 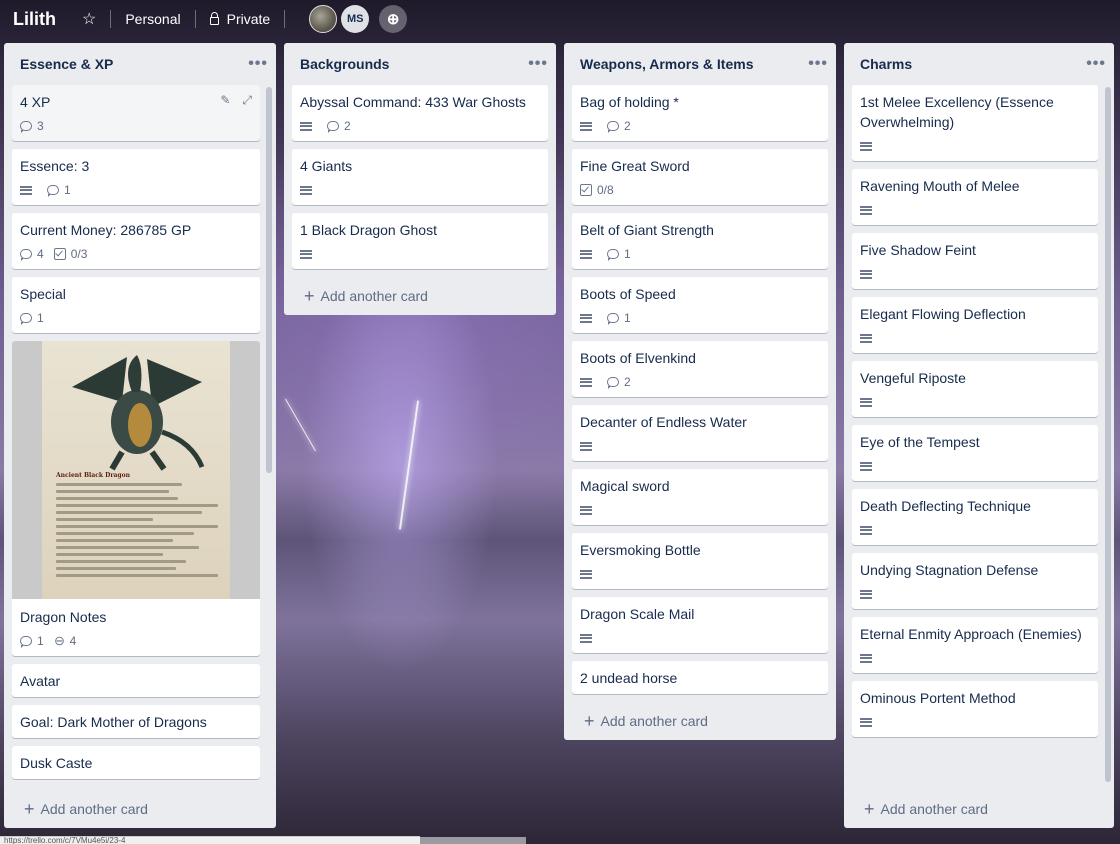 I want to click on card-title: Dragon Notes, so click(x=63, y=617).